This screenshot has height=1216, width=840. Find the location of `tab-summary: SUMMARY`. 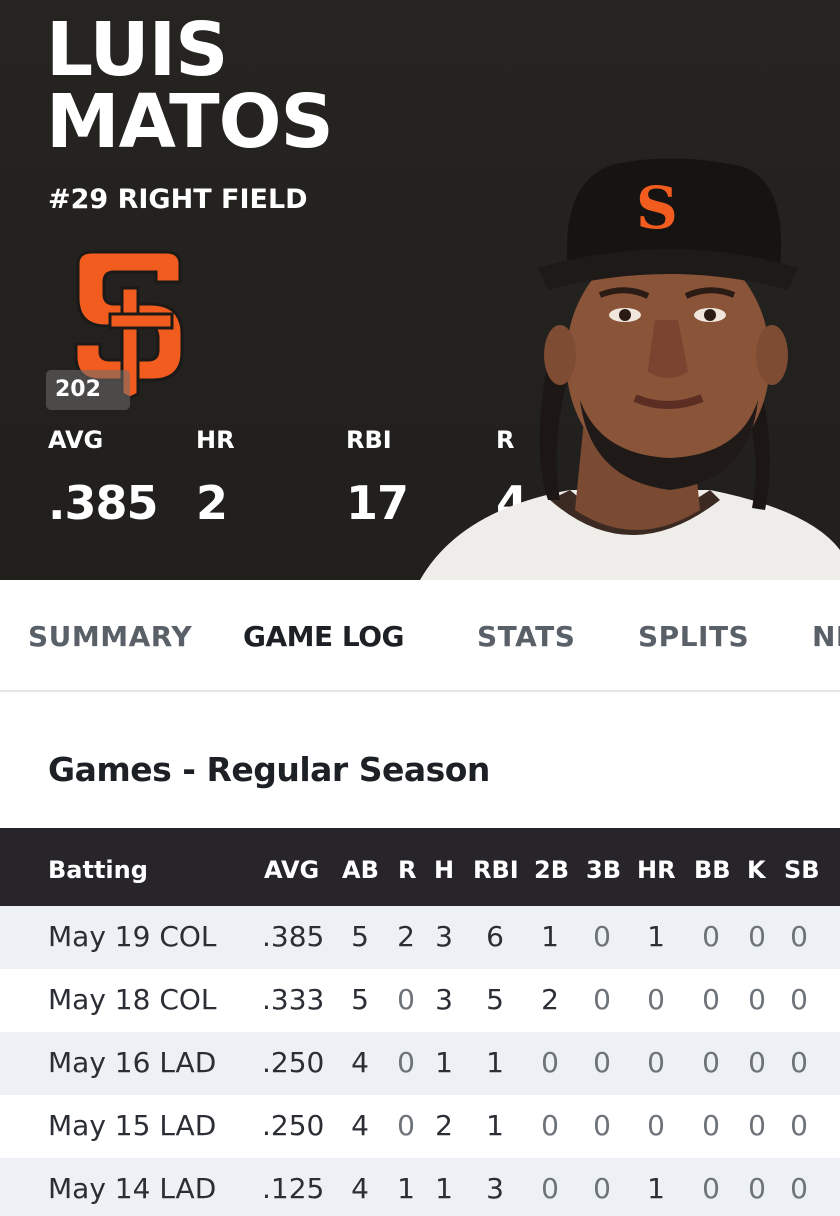

tab-summary: SUMMARY is located at coordinates (110, 636).